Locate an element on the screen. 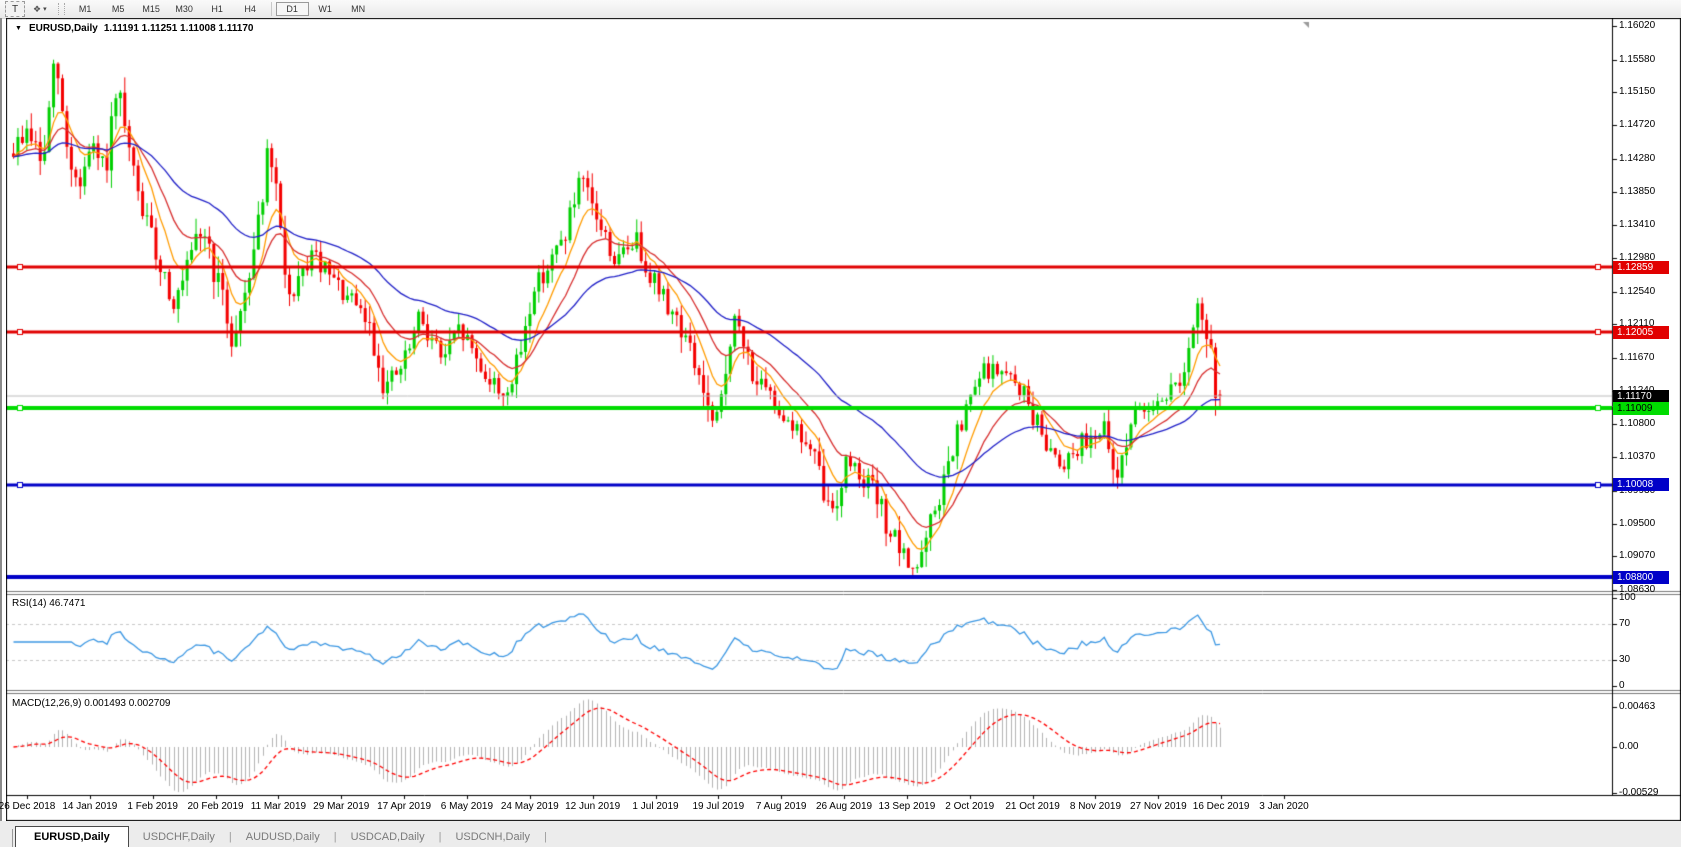  price-axis-tick: 1.10370 is located at coordinates (1637, 457).